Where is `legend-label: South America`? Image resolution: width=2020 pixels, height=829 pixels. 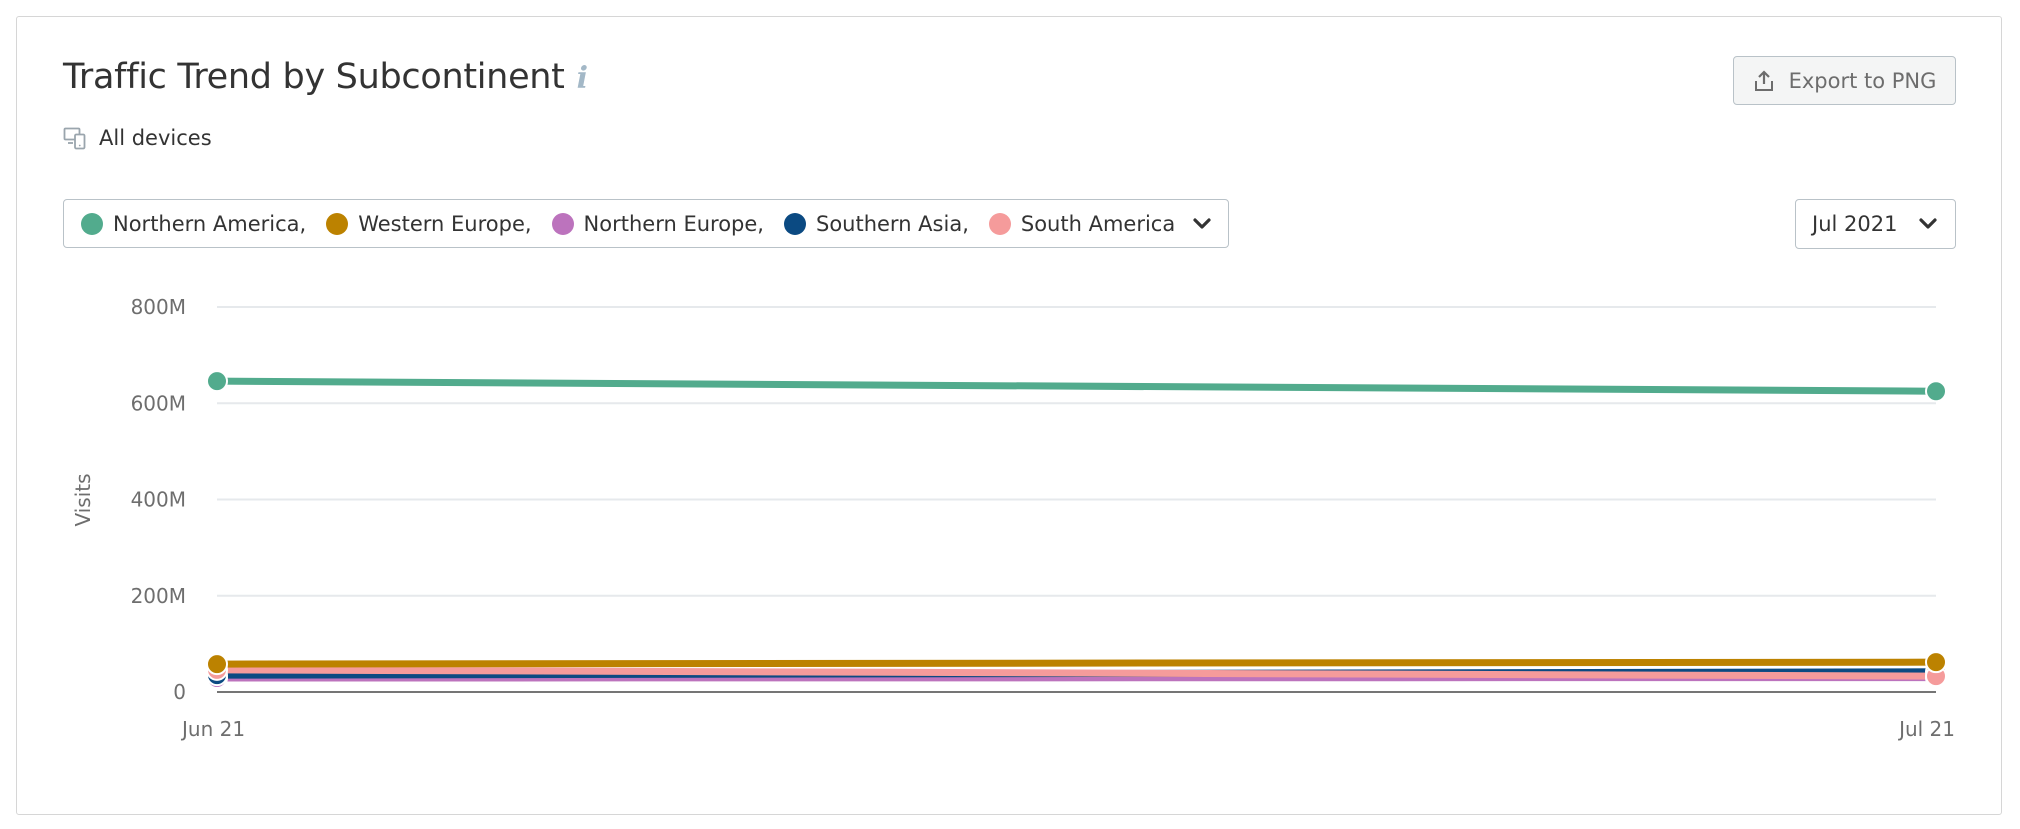
legend-label: South America is located at coordinates (1098, 223).